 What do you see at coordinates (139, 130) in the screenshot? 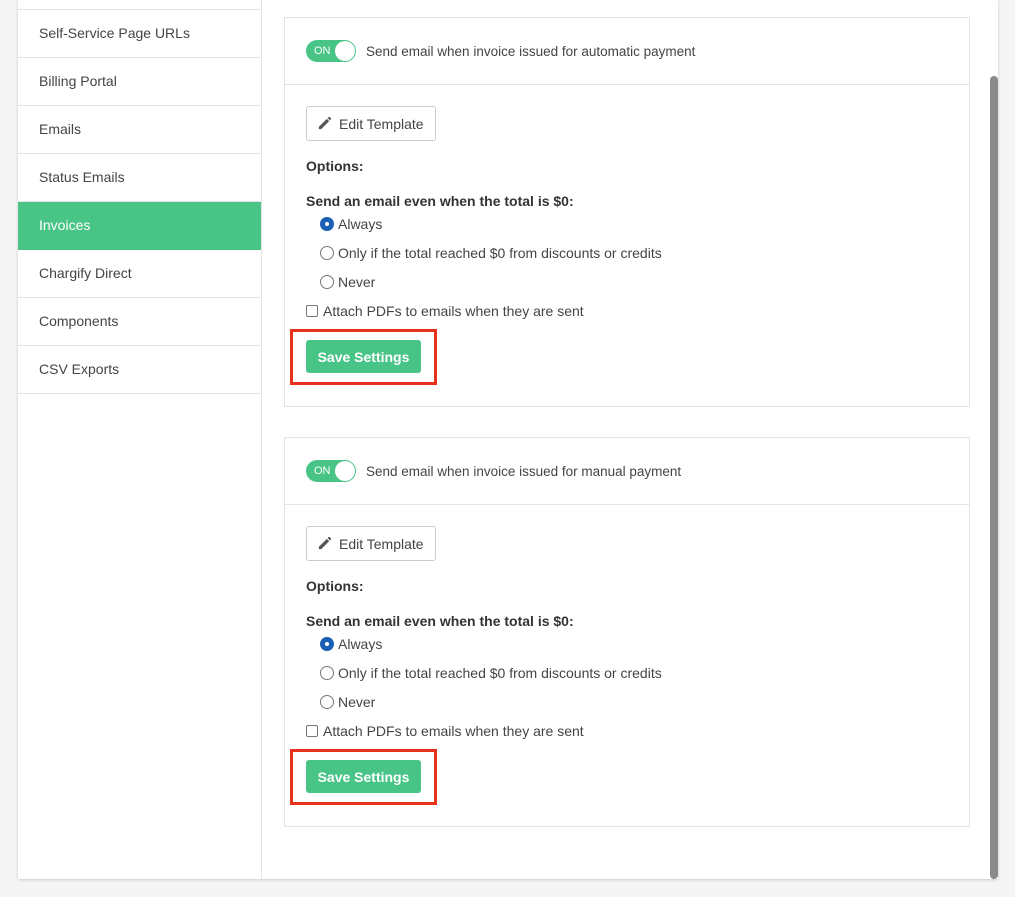
I see `sidebar-item-emails: Emails` at bounding box center [139, 130].